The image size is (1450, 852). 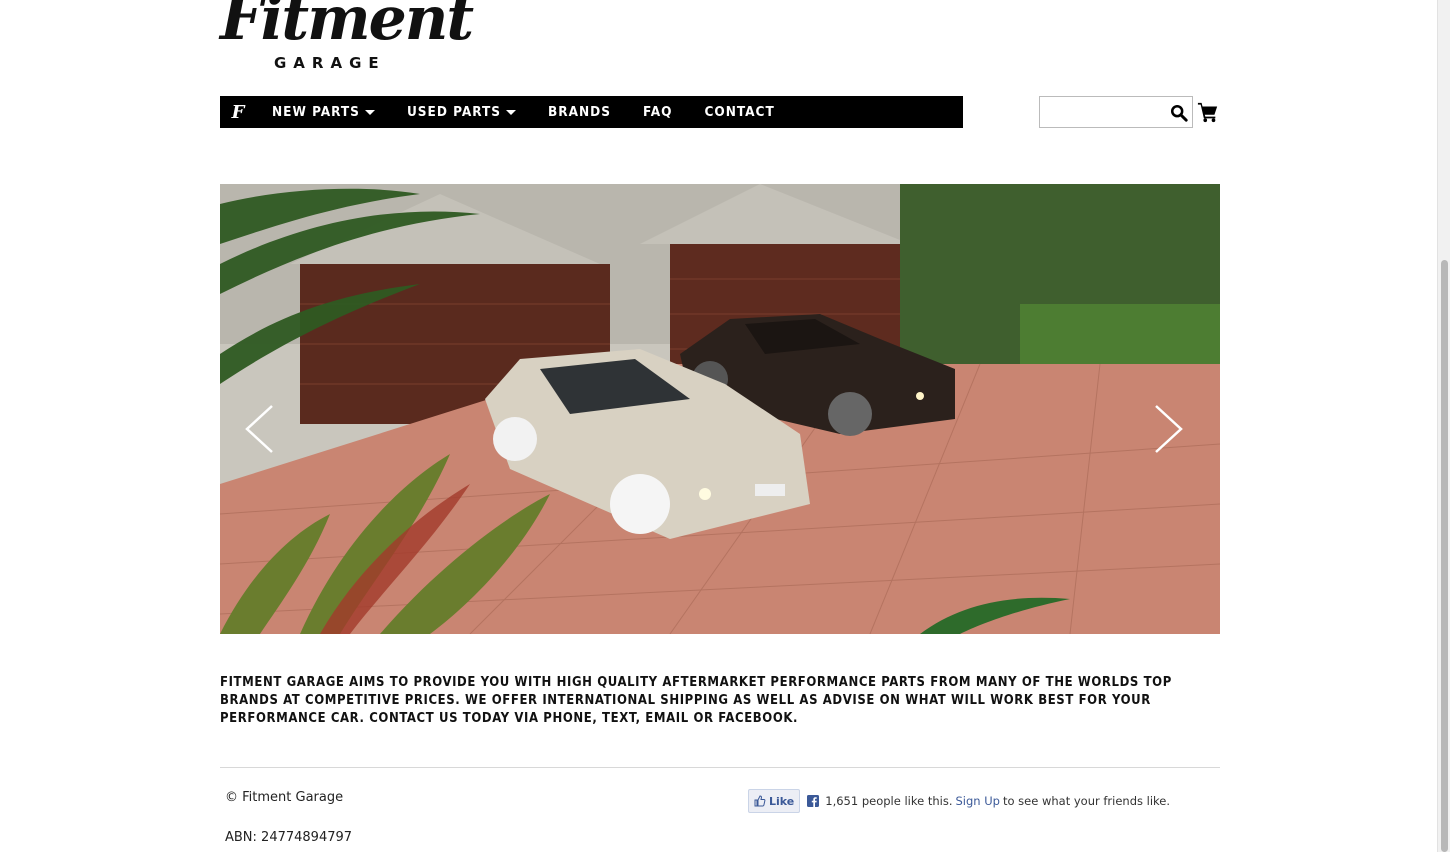 What do you see at coordinates (657, 112) in the screenshot?
I see `nav-faq: FAQ` at bounding box center [657, 112].